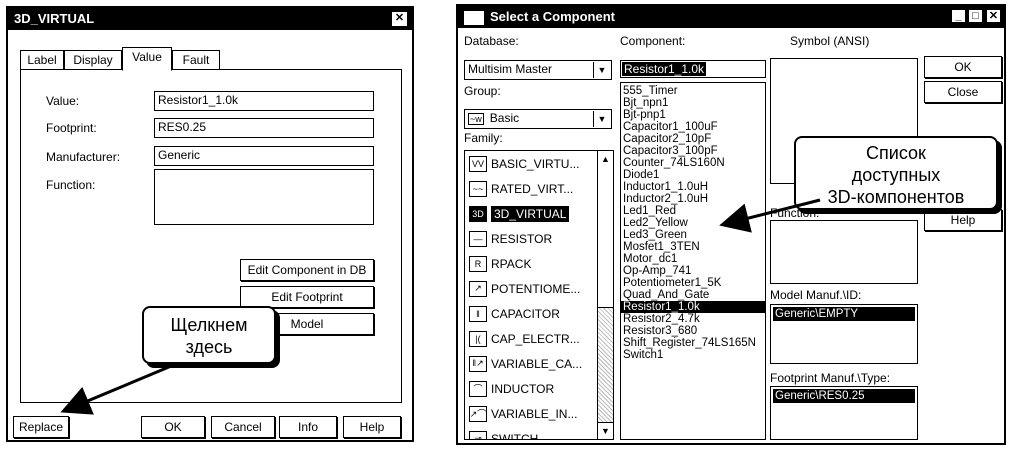  What do you see at coordinates (482, 91) in the screenshot?
I see `group-label: Group:` at bounding box center [482, 91].